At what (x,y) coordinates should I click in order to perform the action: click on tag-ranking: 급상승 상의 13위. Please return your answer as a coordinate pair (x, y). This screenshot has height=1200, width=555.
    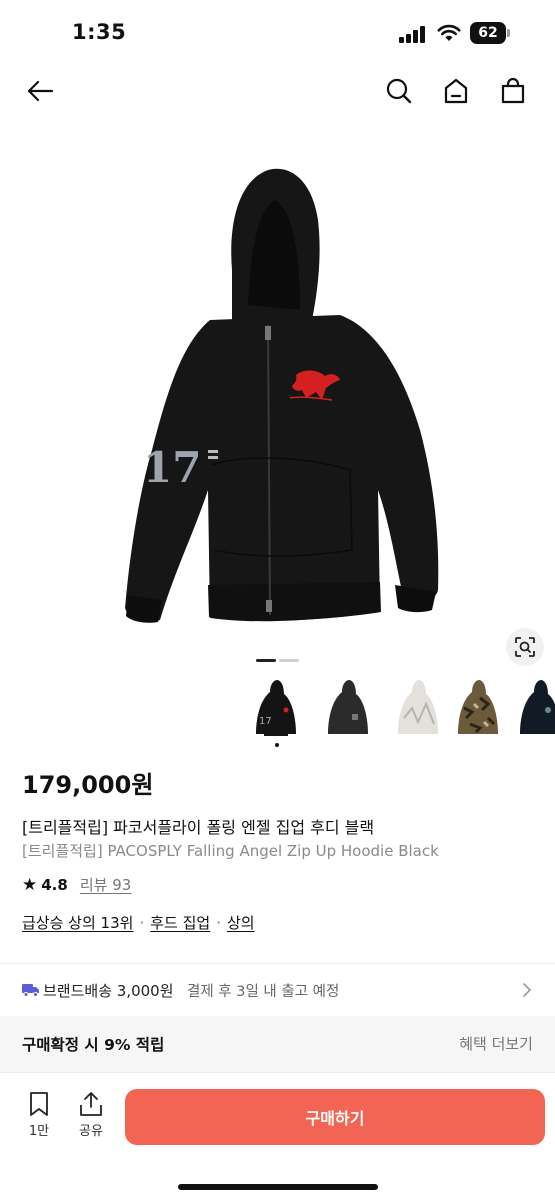
    Looking at the image, I should click on (77, 922).